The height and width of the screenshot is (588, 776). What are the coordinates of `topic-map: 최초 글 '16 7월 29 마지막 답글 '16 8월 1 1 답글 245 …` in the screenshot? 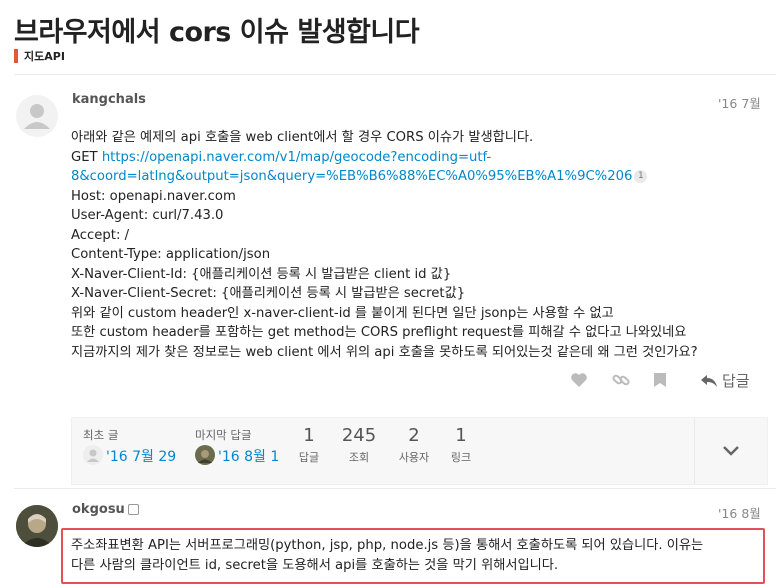 It's located at (419, 451).